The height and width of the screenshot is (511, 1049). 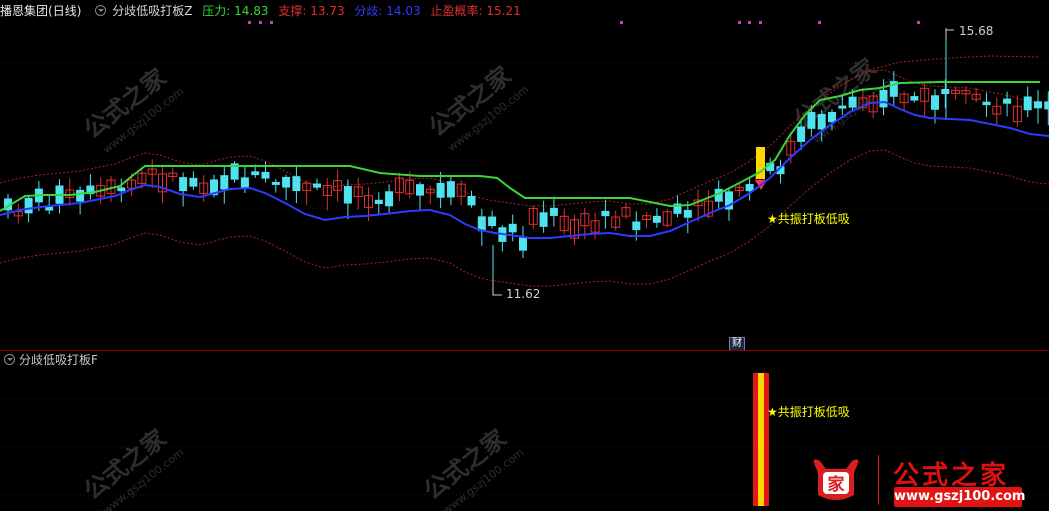 What do you see at coordinates (808, 412) in the screenshot?
I see `sub-signal-annotation: ★共振打板低吸` at bounding box center [808, 412].